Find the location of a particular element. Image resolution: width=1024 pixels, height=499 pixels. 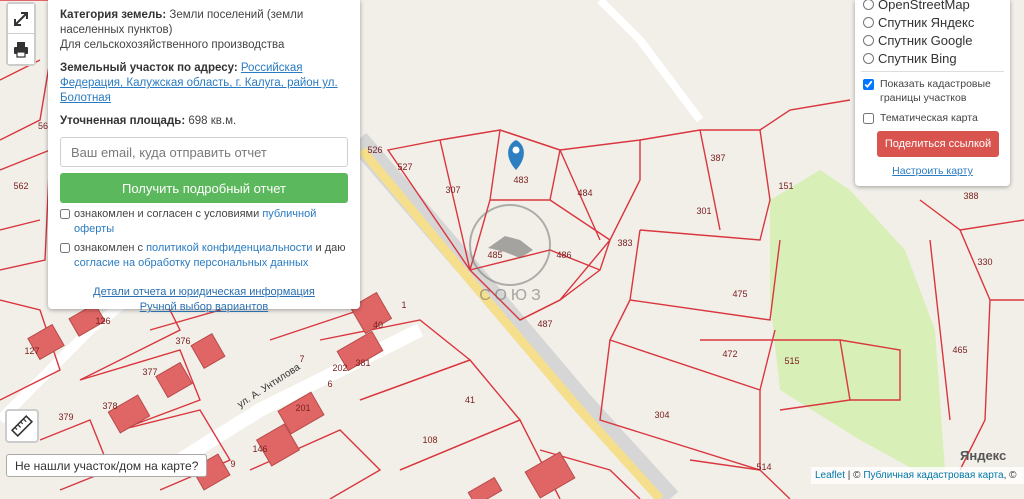

privacy-prefix: ознакомлен с is located at coordinates (109, 248).